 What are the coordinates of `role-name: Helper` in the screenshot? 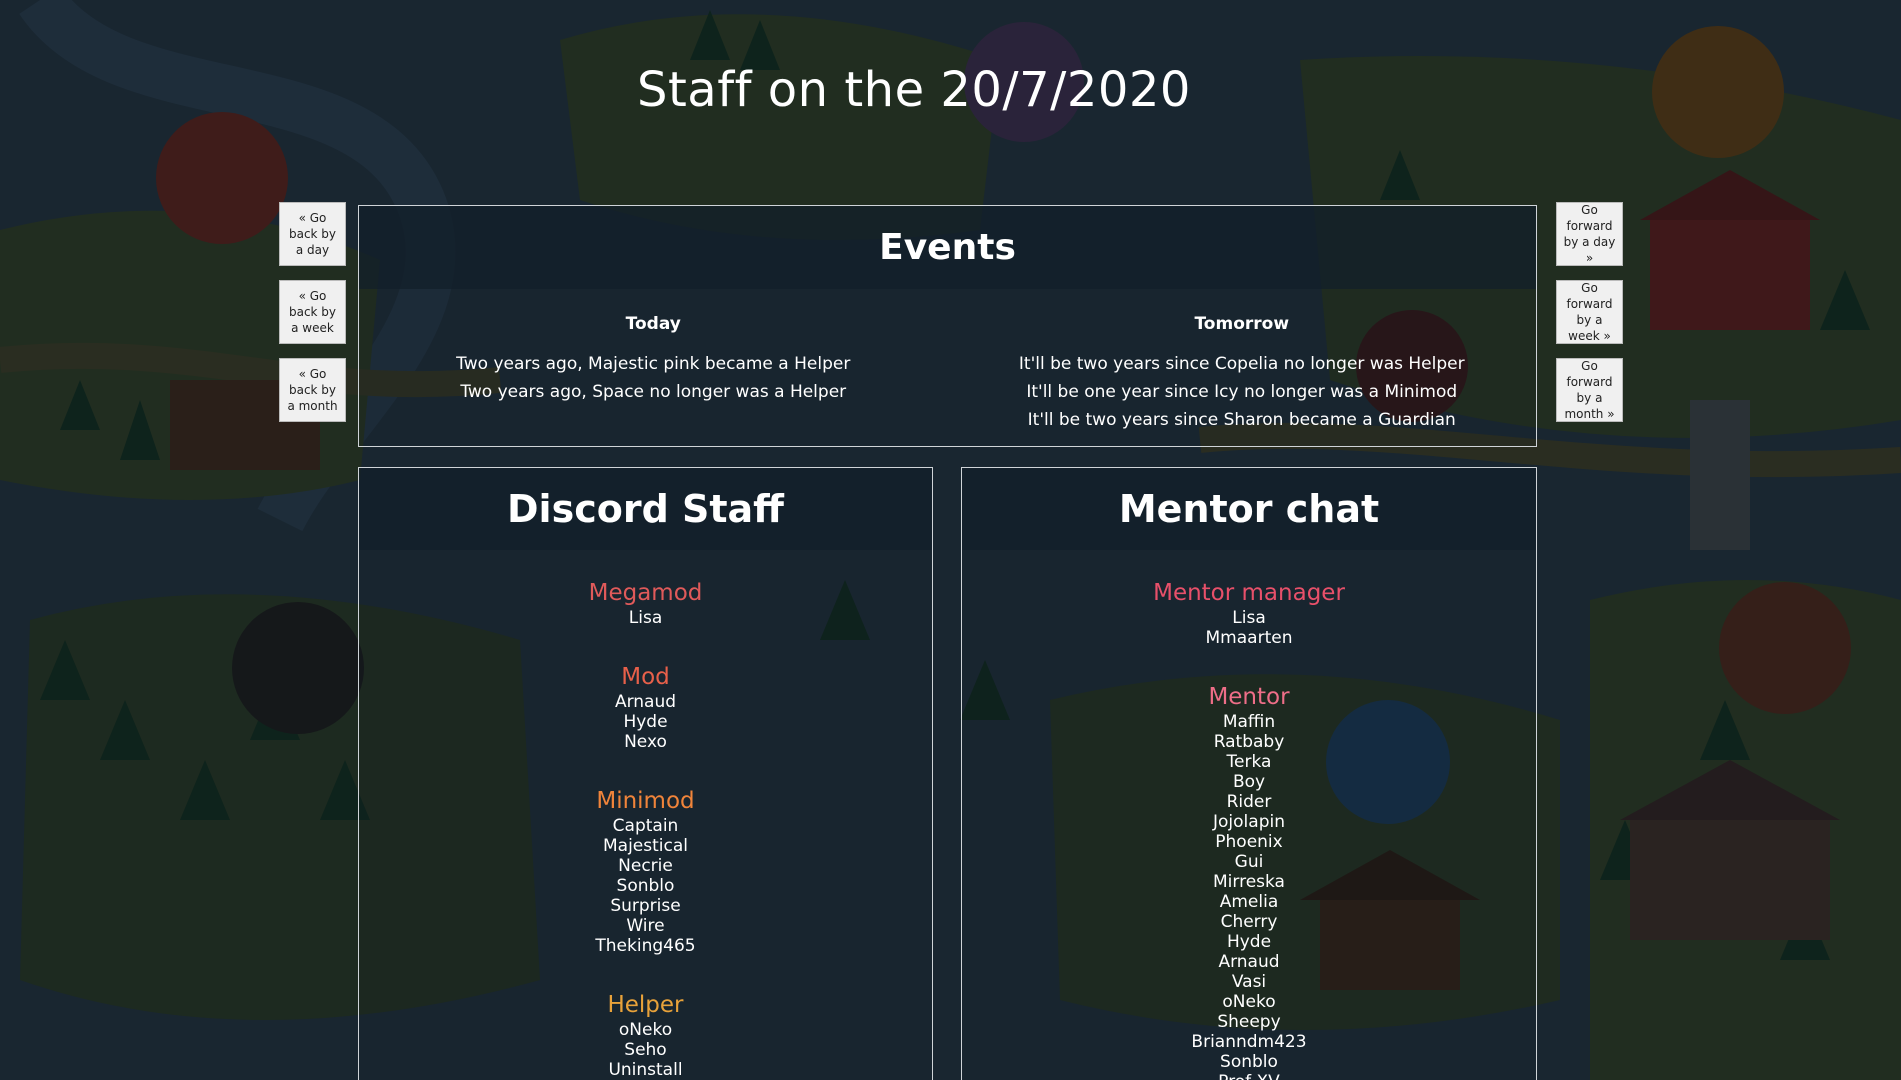 It's located at (645, 1005).